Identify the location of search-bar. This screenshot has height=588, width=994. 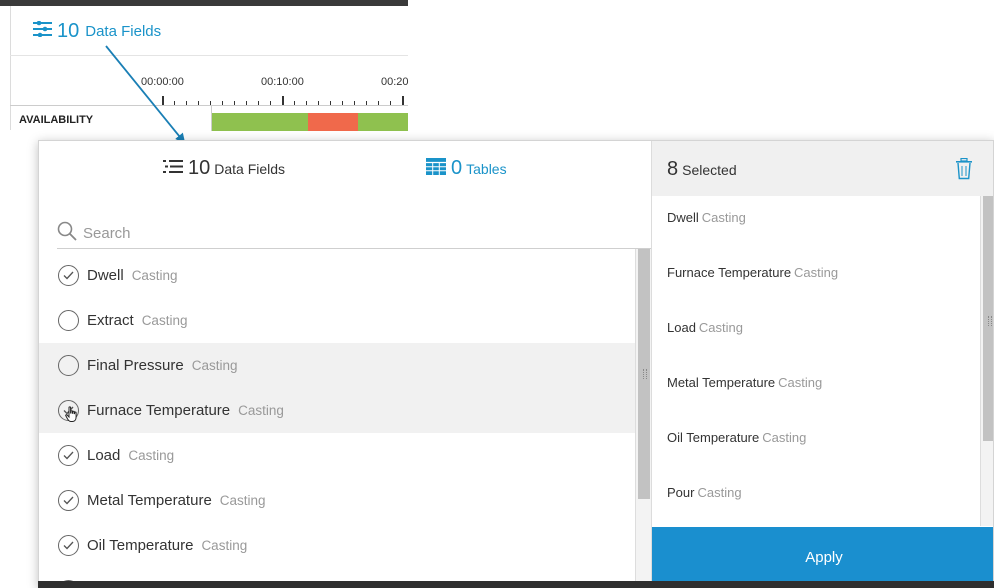
(354, 234).